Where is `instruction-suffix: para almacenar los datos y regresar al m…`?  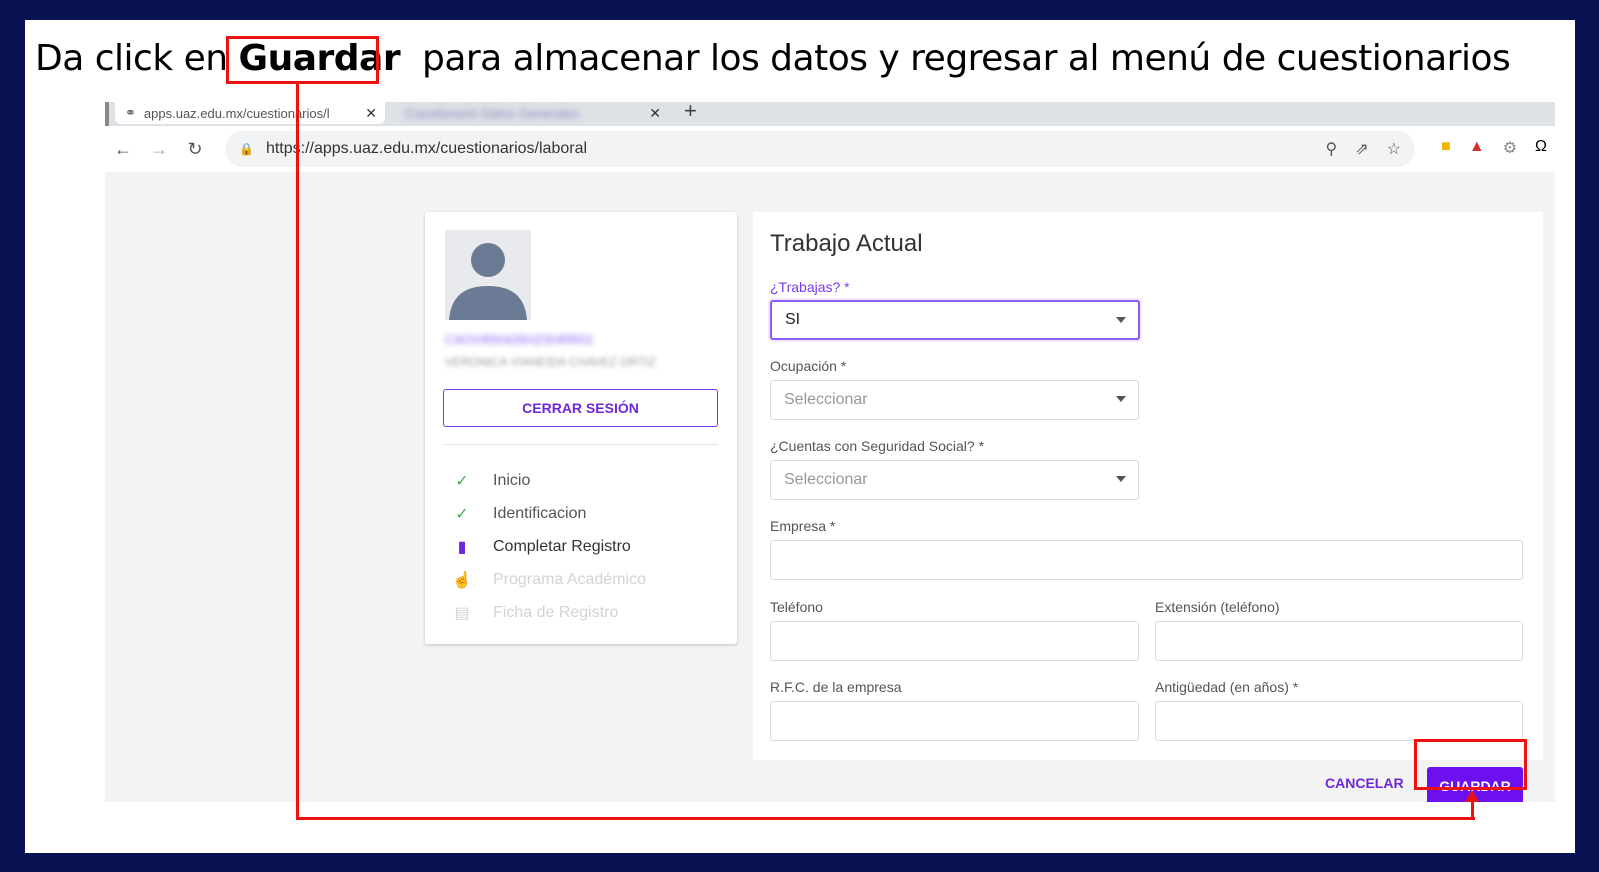 instruction-suffix: para almacenar los datos y regresar al m… is located at coordinates (966, 58).